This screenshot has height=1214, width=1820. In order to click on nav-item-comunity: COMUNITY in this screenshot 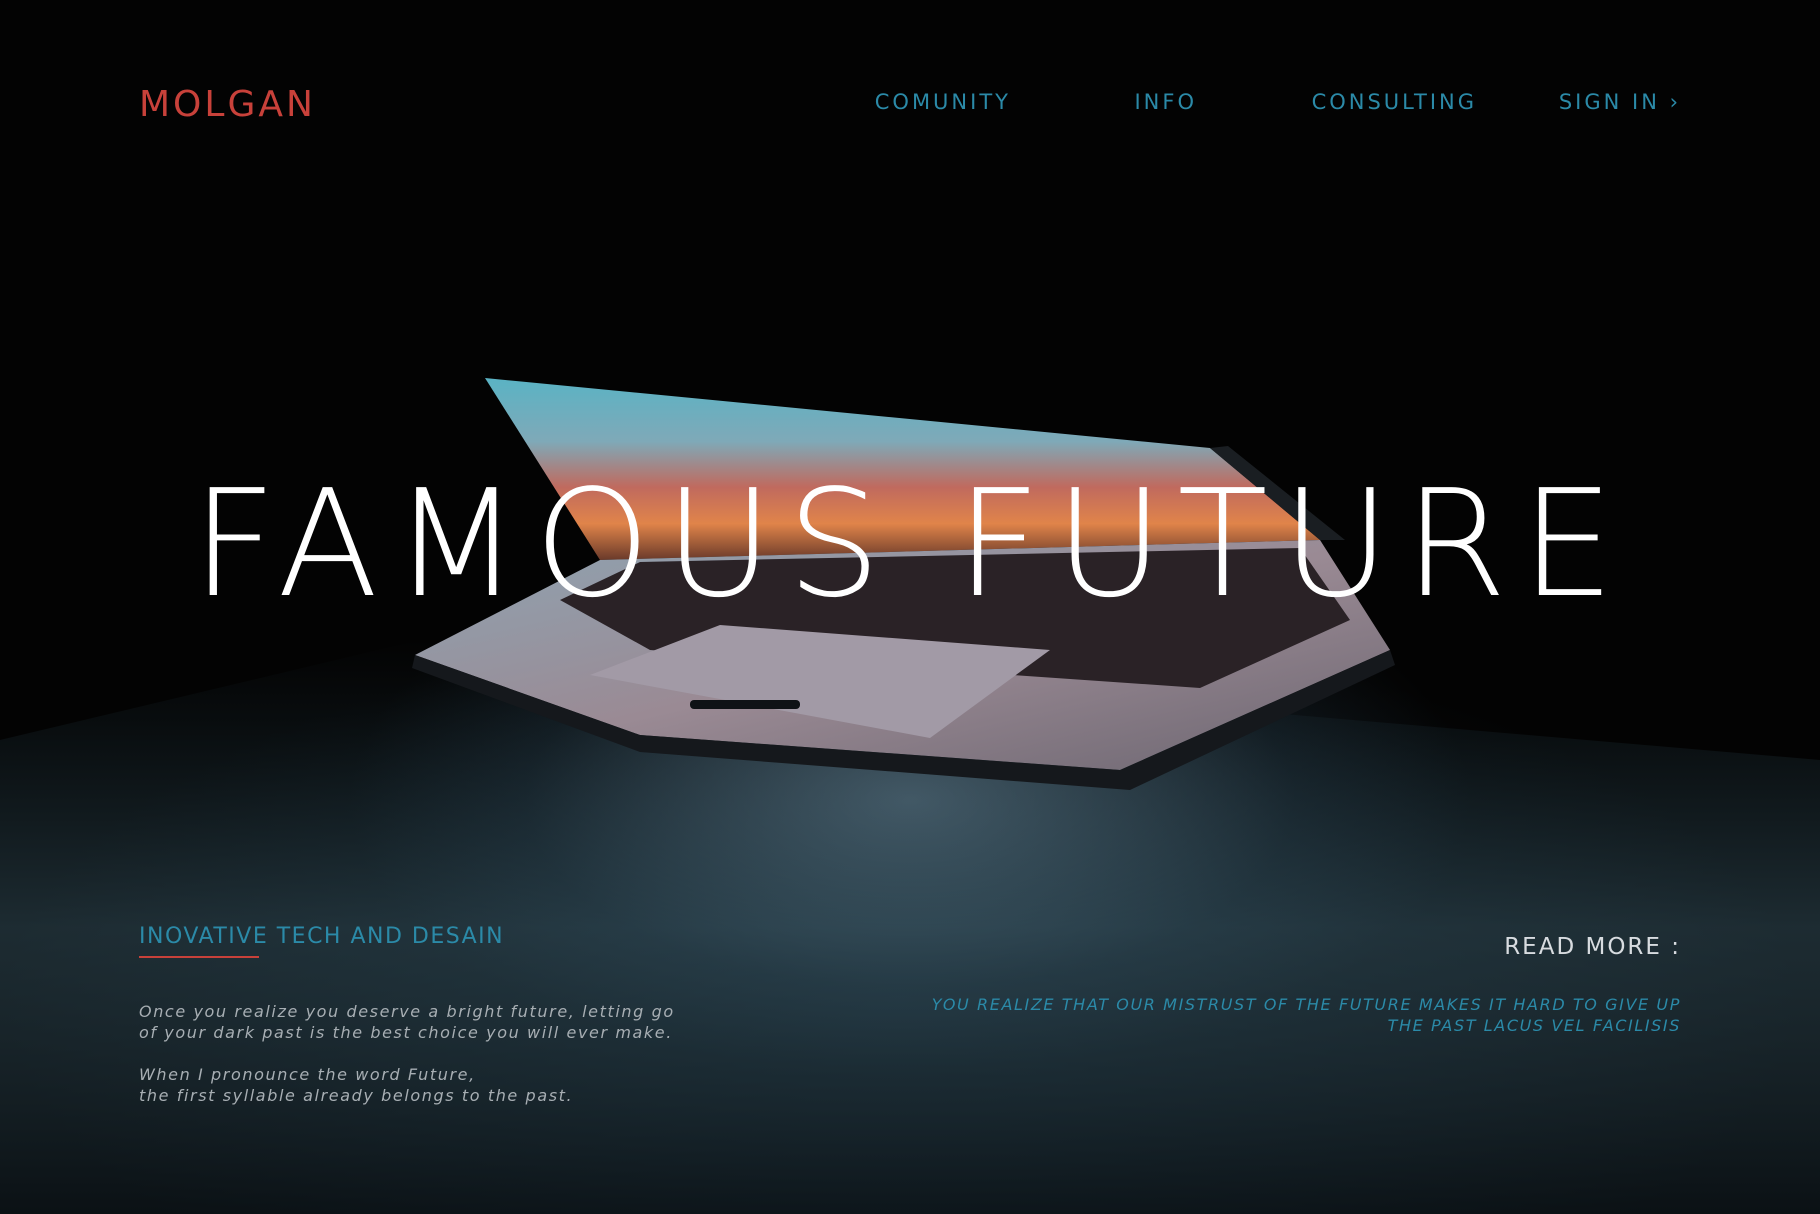, I will do `click(943, 102)`.